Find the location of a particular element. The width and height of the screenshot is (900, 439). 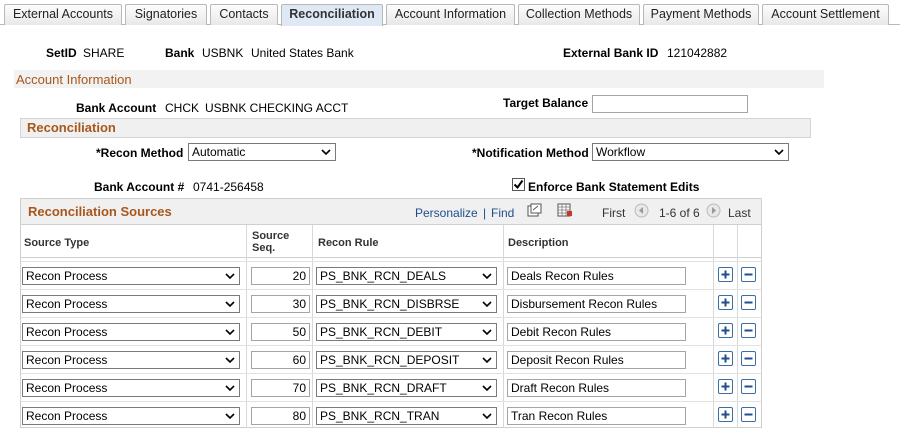

tab-signatories: Signatories is located at coordinates (166, 14).